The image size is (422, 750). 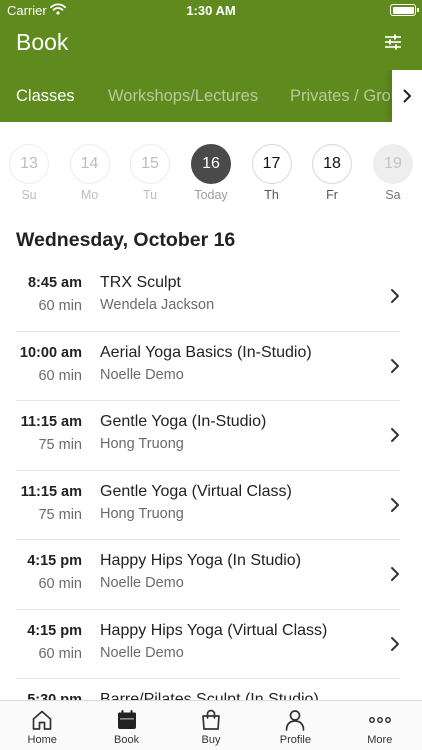 I want to click on date-item-19: 19 Sa, so click(x=393, y=173).